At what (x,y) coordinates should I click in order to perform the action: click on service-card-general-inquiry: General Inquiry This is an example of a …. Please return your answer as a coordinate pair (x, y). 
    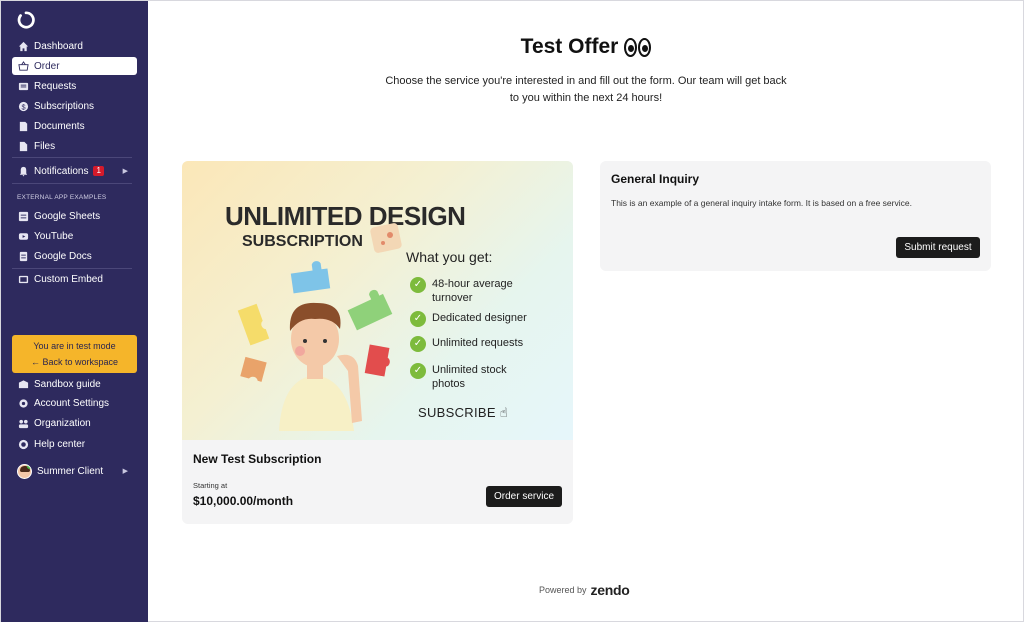
    Looking at the image, I should click on (795, 216).